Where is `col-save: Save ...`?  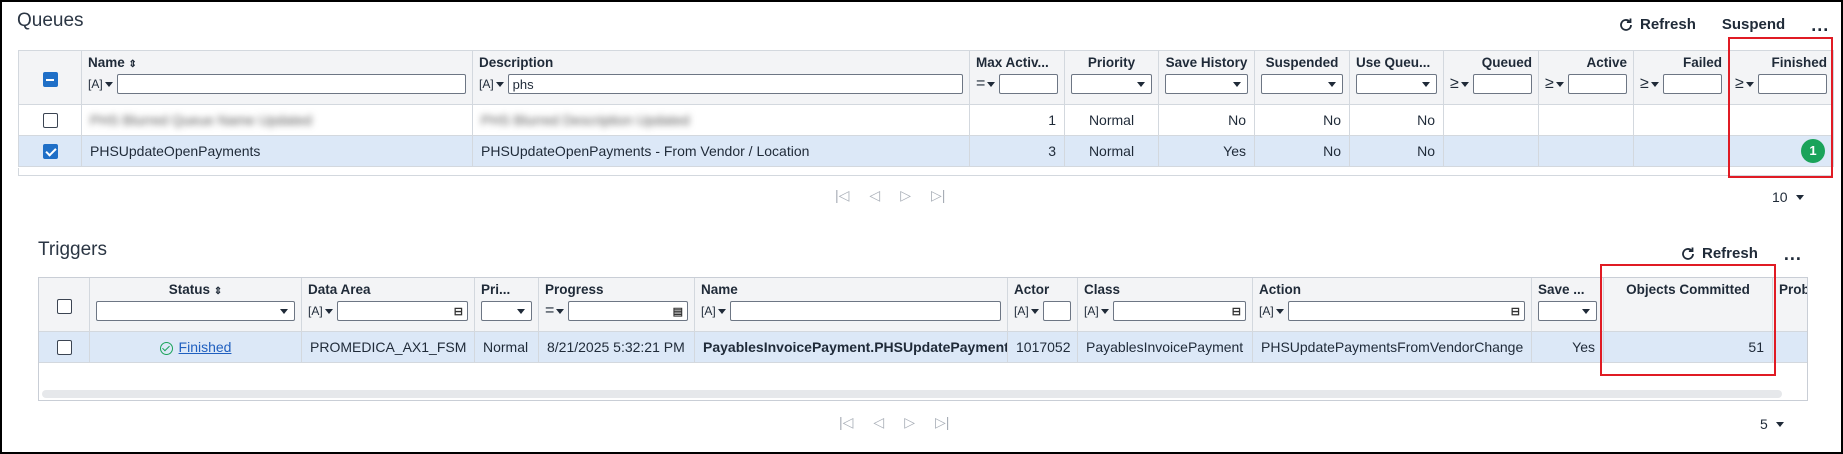 col-save: Save ... is located at coordinates (1567, 305).